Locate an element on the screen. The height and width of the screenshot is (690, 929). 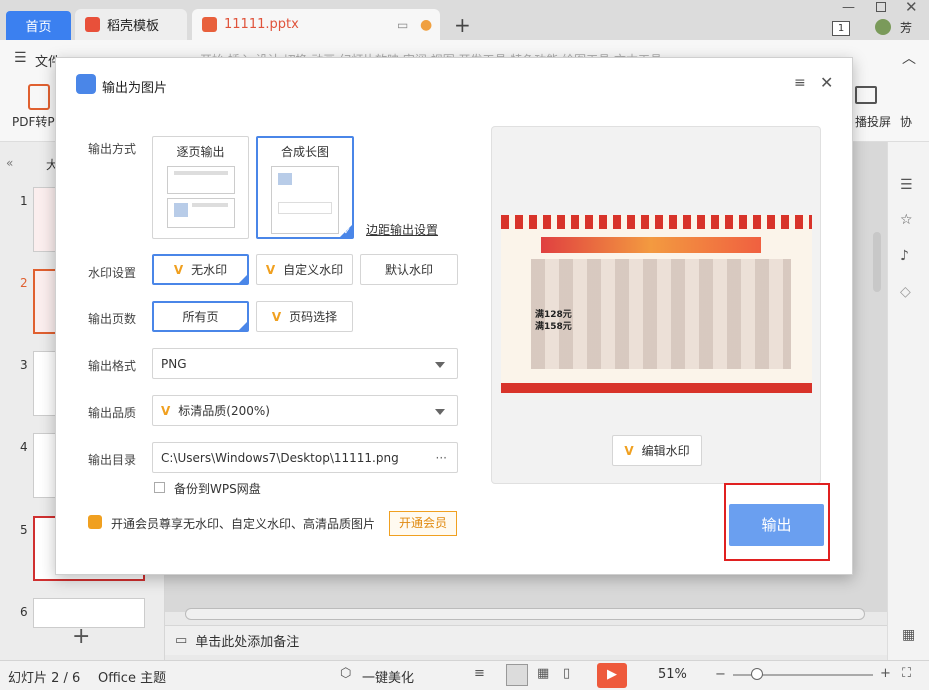
horizontal-scrollbar is located at coordinates (525, 614).